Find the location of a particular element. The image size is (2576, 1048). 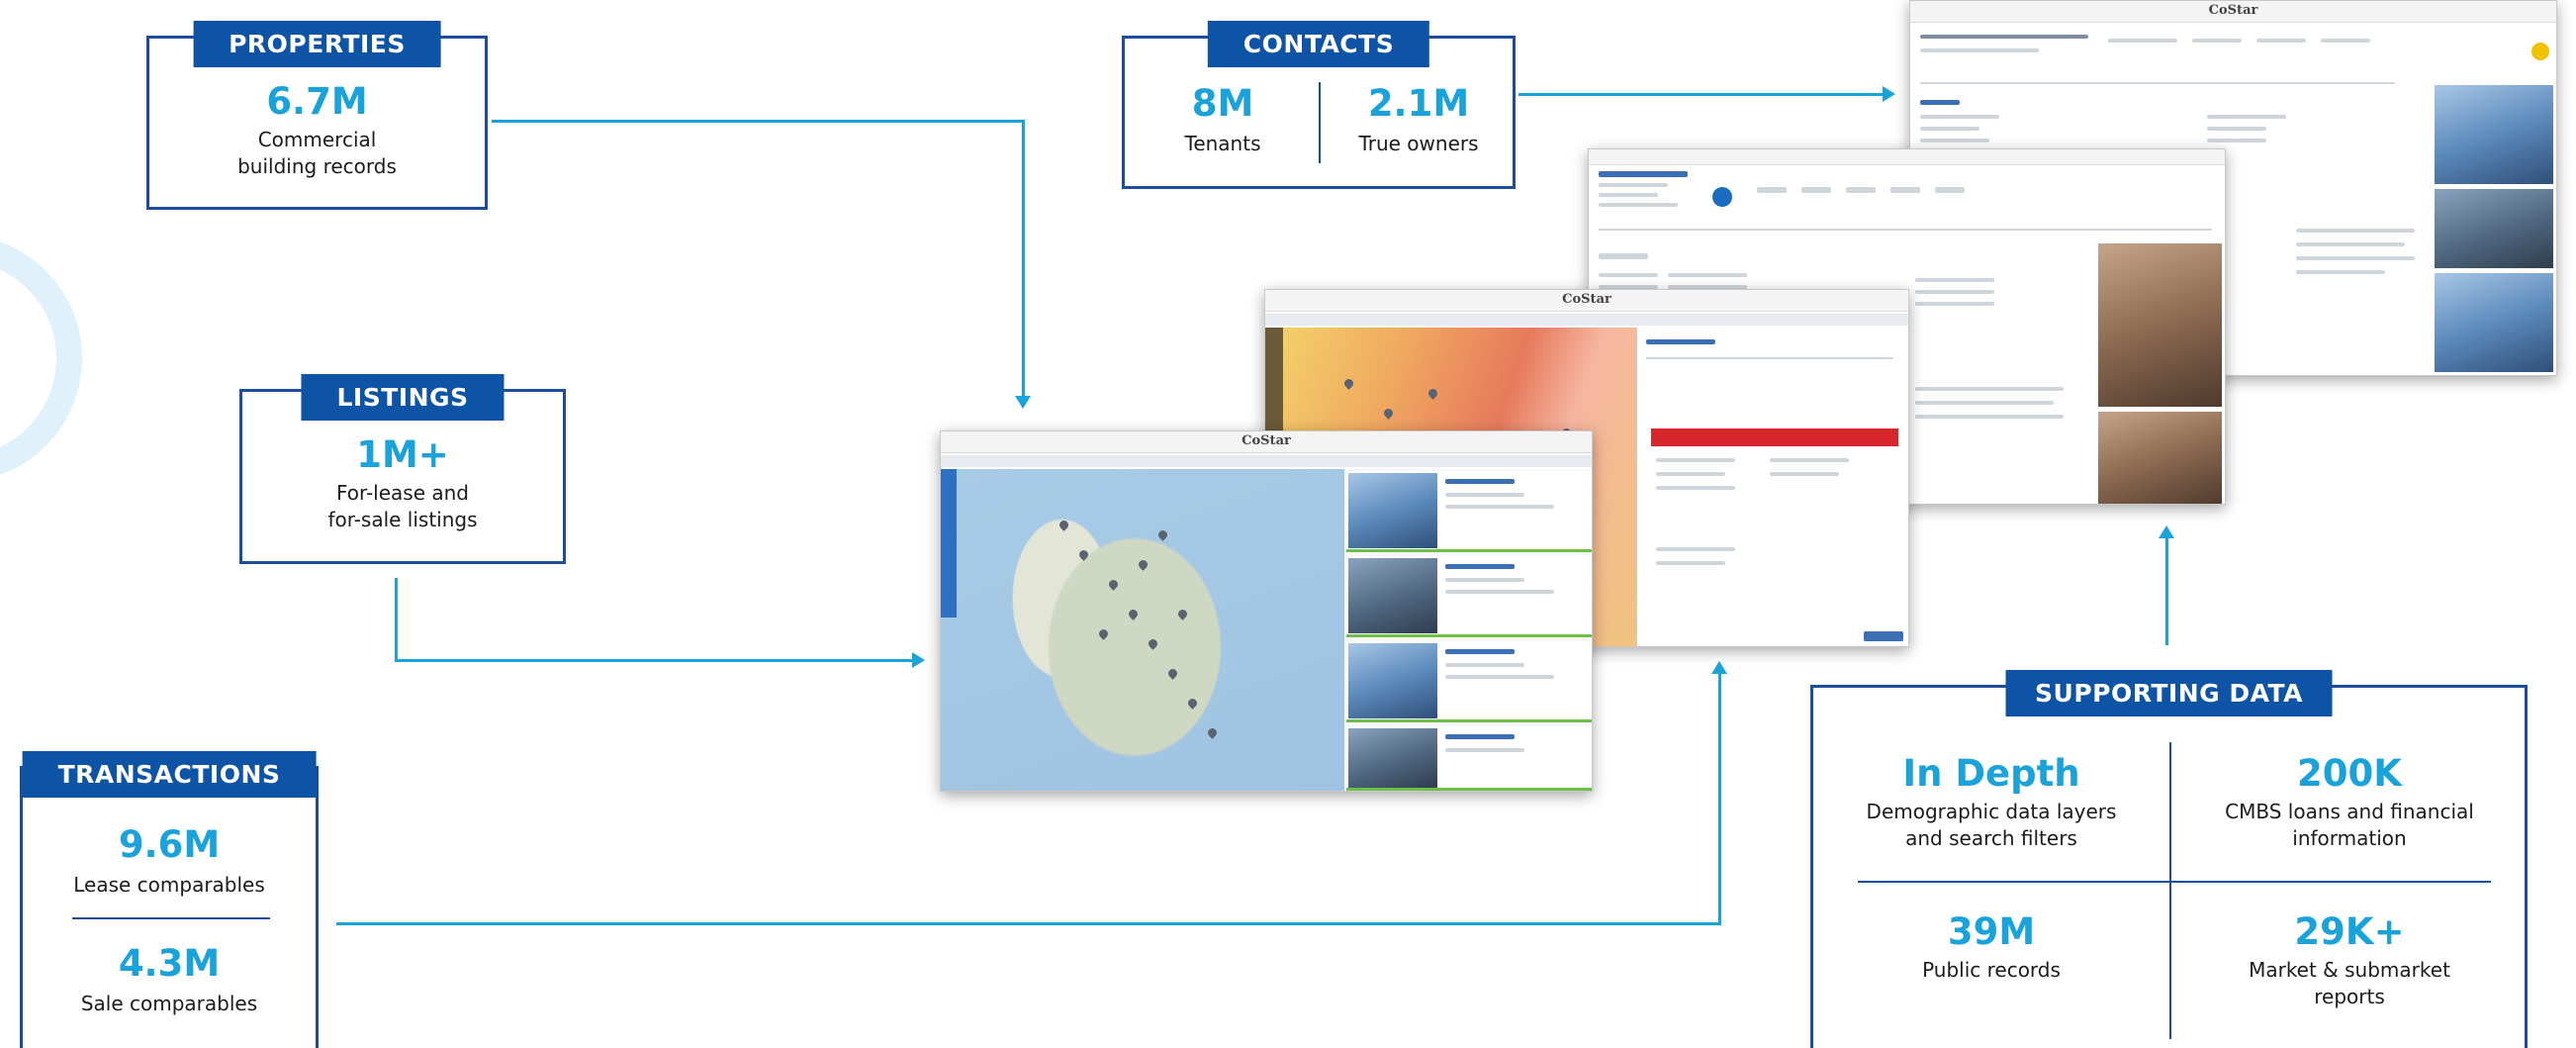

properties-label: Commercial building records is located at coordinates (317, 153).